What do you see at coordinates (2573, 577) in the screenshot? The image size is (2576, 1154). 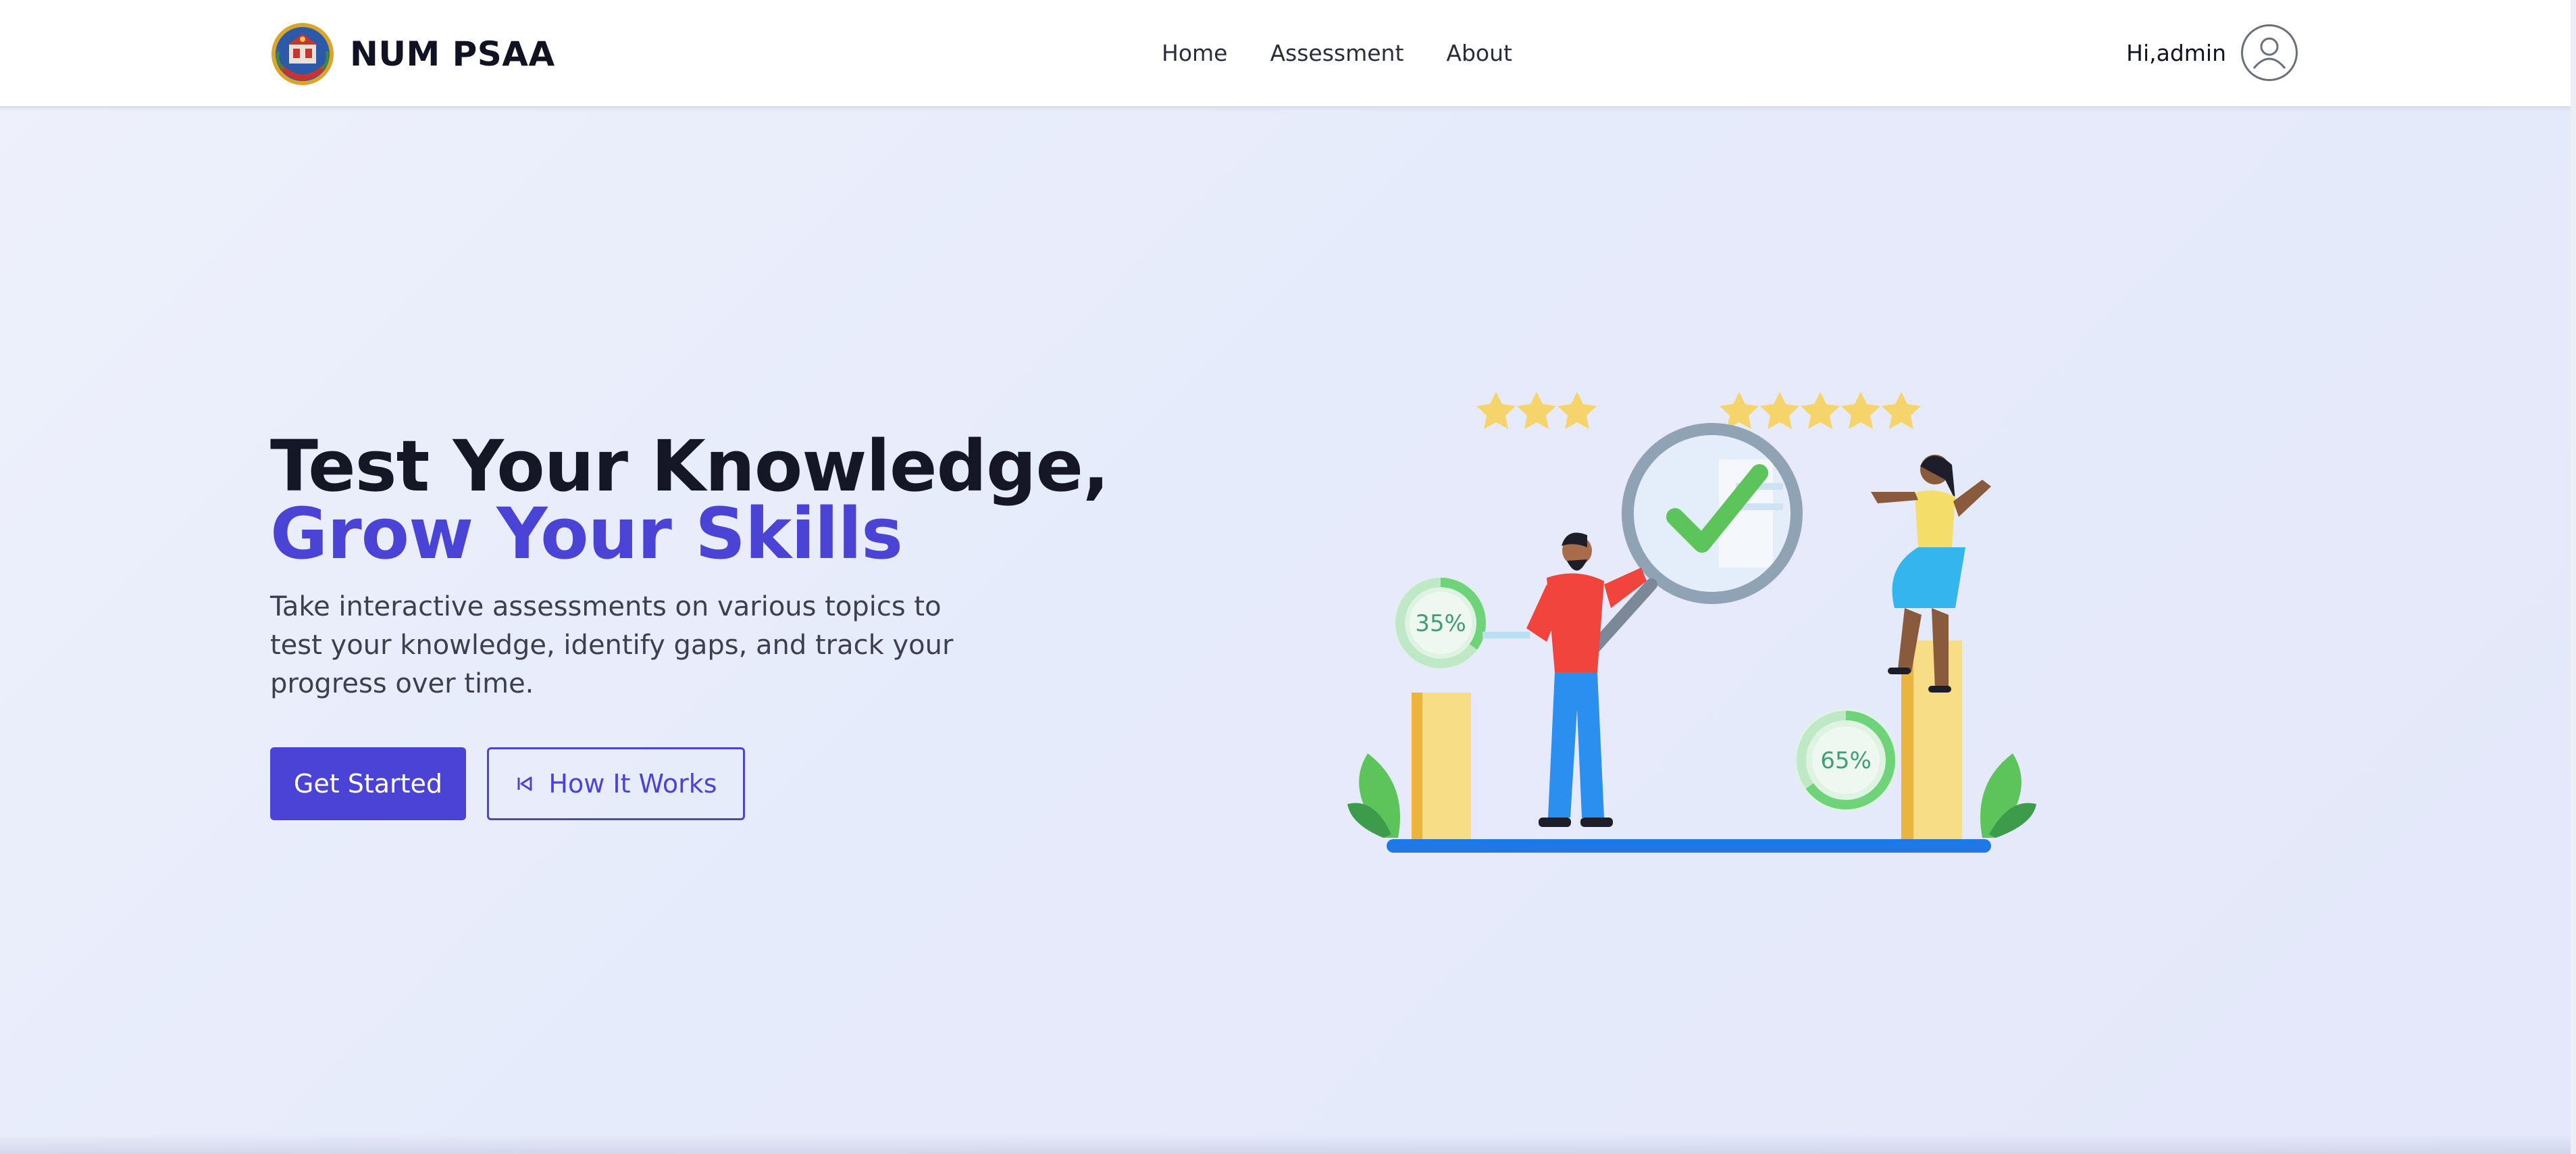 I see `scrollbar-track` at bounding box center [2573, 577].